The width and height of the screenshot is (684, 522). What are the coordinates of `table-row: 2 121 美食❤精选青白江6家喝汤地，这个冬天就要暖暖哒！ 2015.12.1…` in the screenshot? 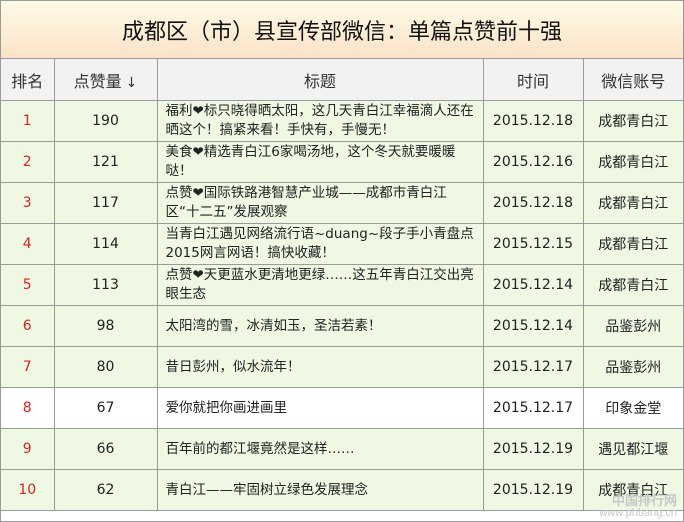 It's located at (342, 162).